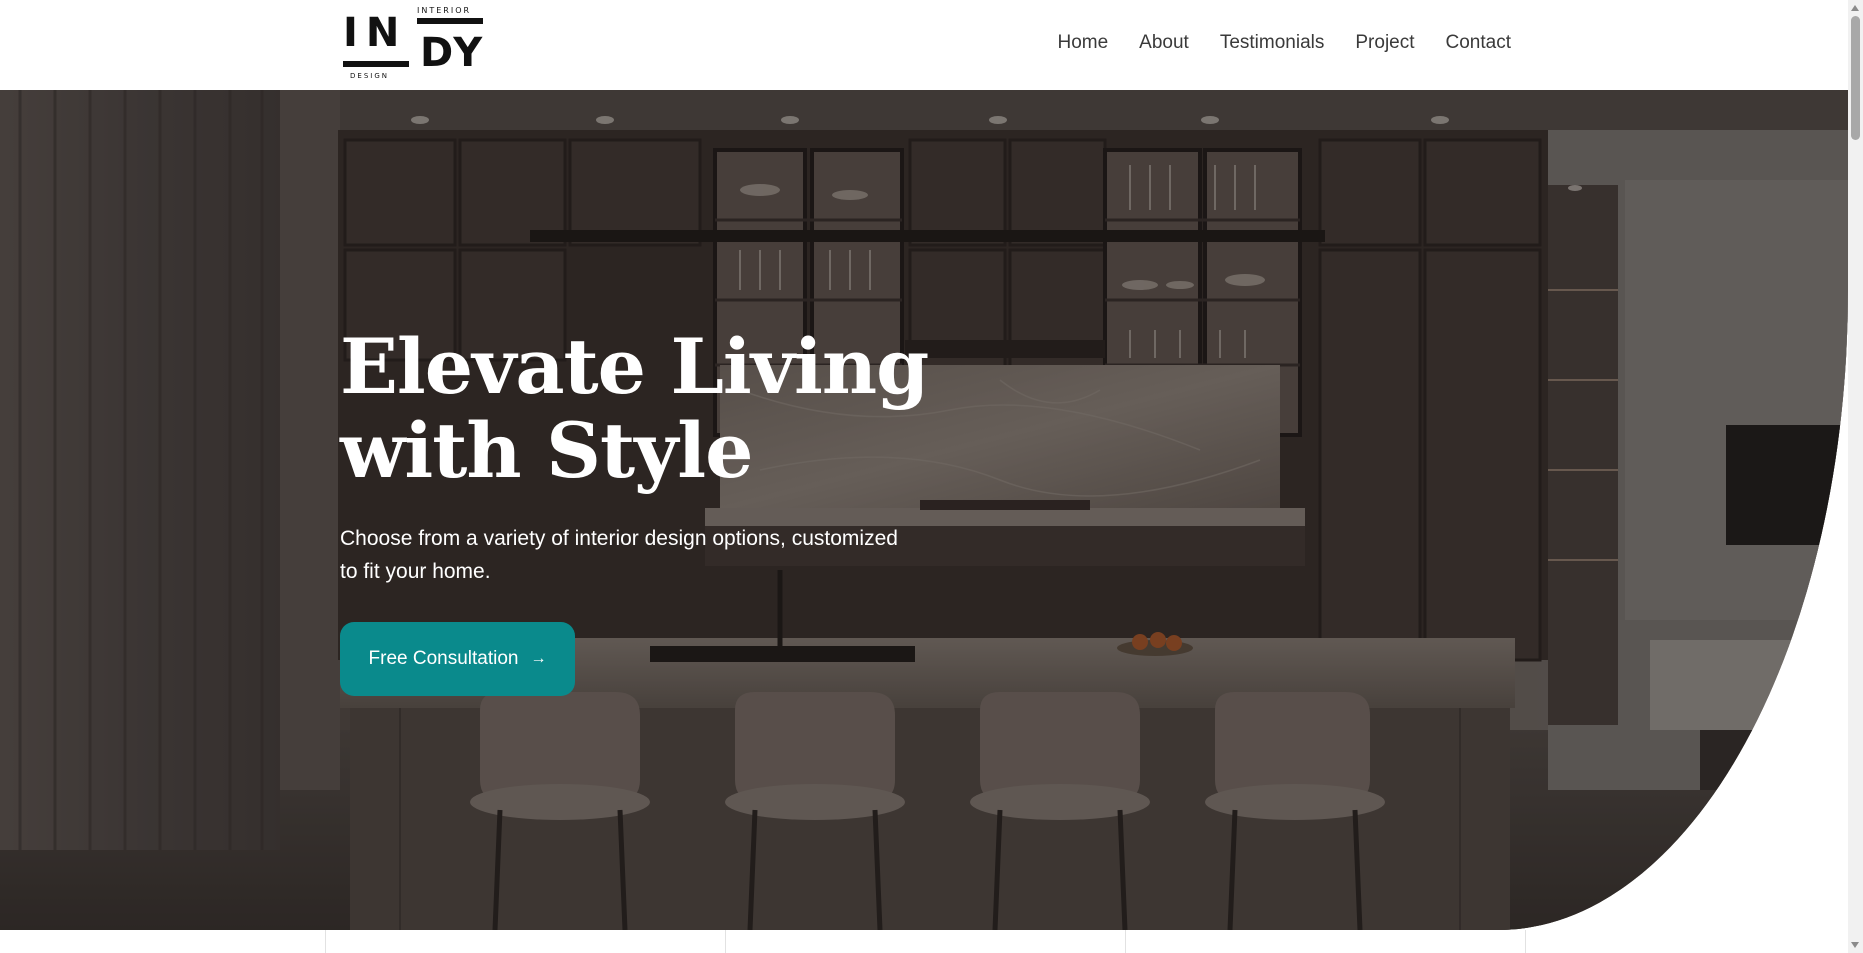 This screenshot has height=953, width=1863. I want to click on scroll-down-icon, so click(1855, 945).